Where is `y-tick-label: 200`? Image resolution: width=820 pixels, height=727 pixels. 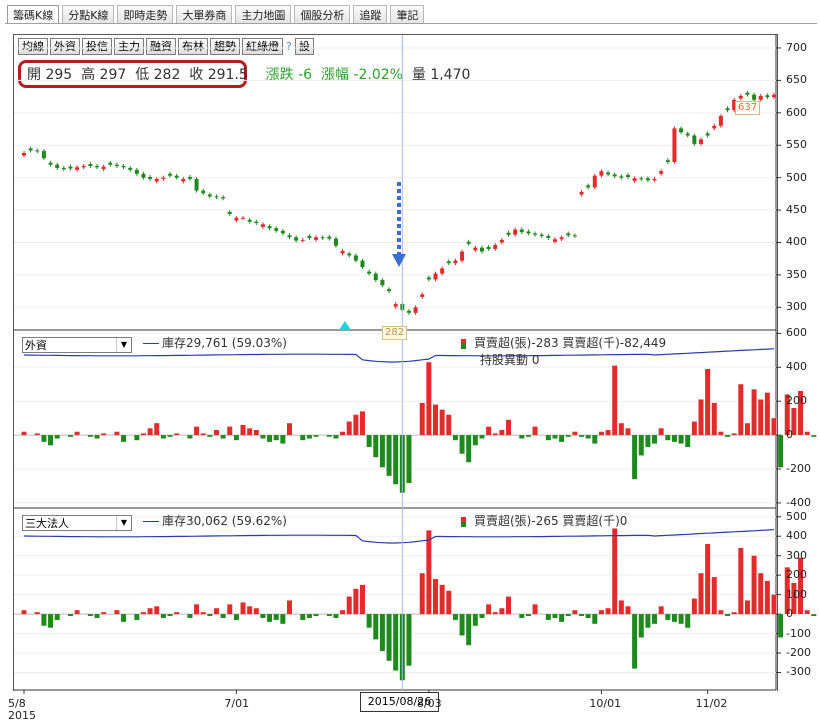 y-tick-label: 200 is located at coordinates (796, 401).